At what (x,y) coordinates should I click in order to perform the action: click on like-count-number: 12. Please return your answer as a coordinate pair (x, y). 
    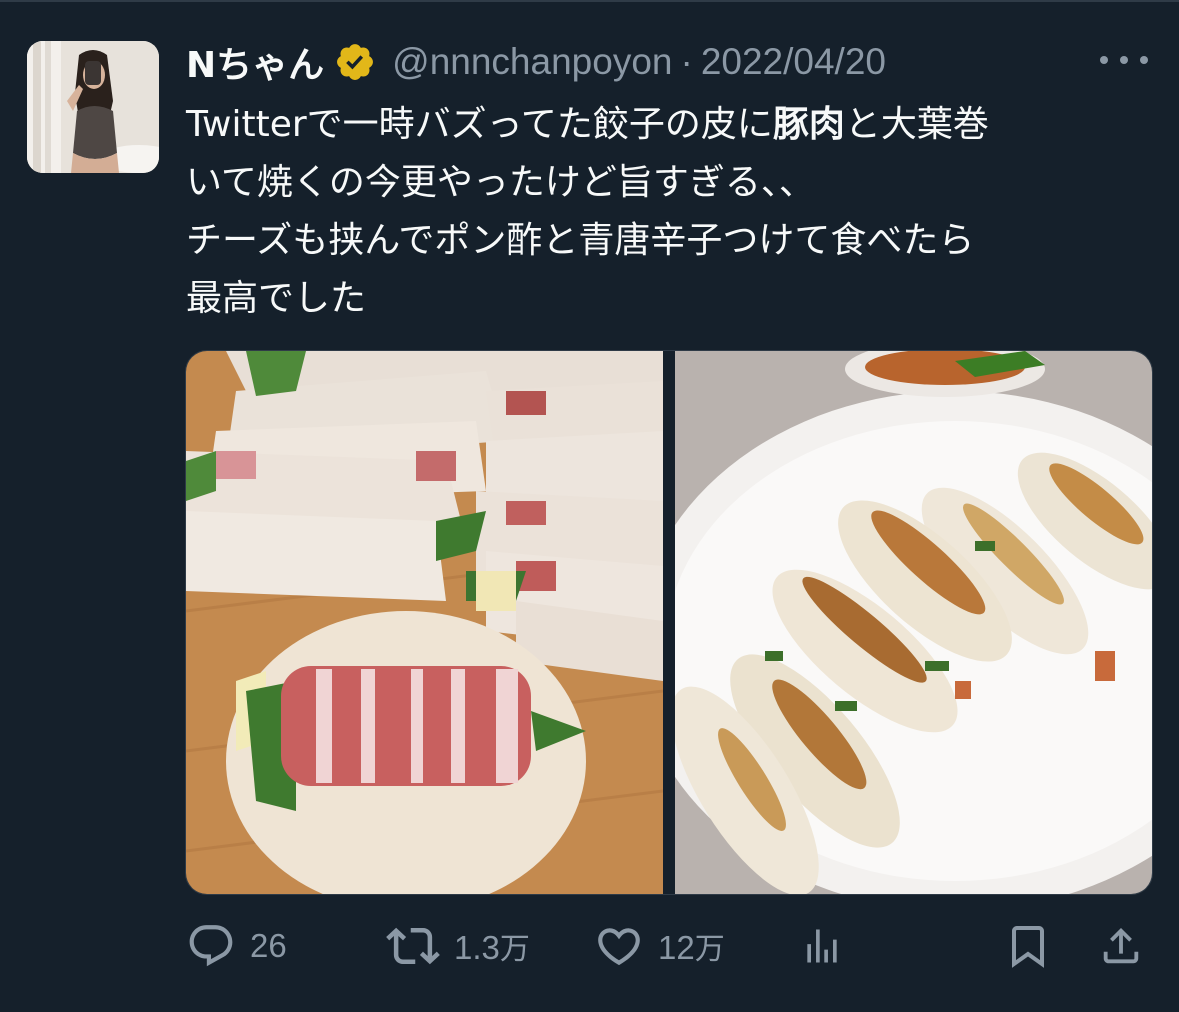
    Looking at the image, I should click on (676, 947).